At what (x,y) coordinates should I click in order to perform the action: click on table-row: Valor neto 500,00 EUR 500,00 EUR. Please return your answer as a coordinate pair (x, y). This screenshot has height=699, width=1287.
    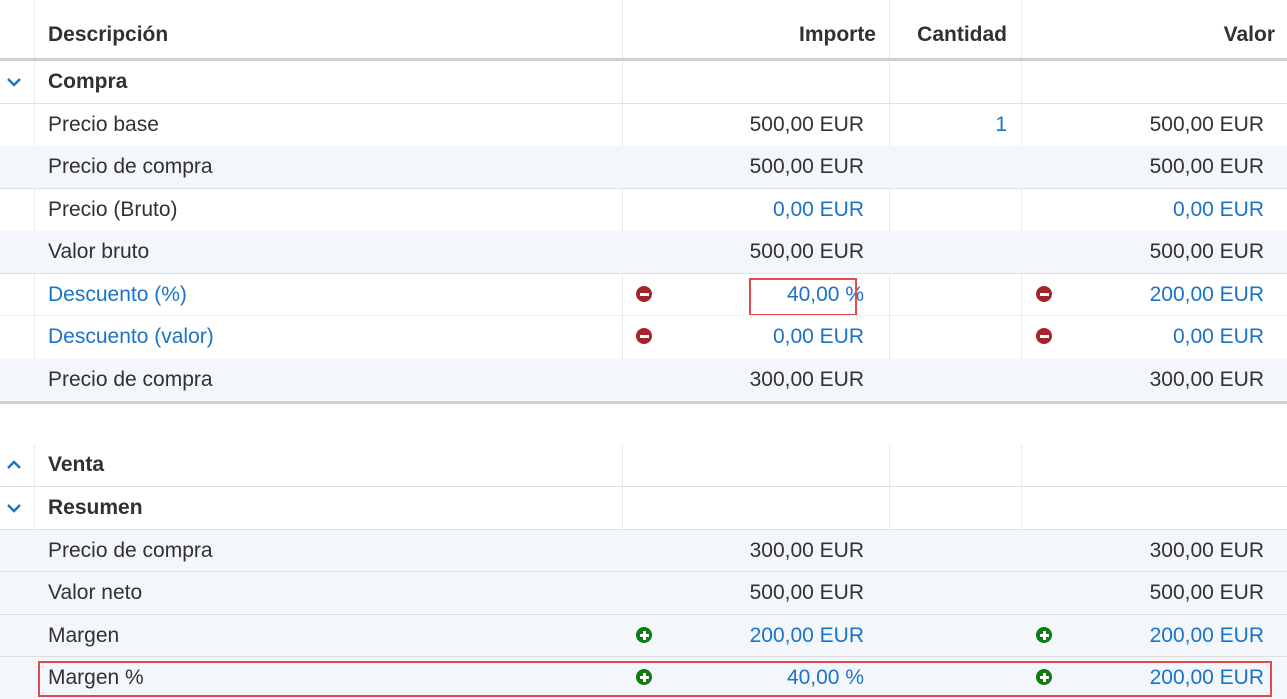
    Looking at the image, I should click on (643, 593).